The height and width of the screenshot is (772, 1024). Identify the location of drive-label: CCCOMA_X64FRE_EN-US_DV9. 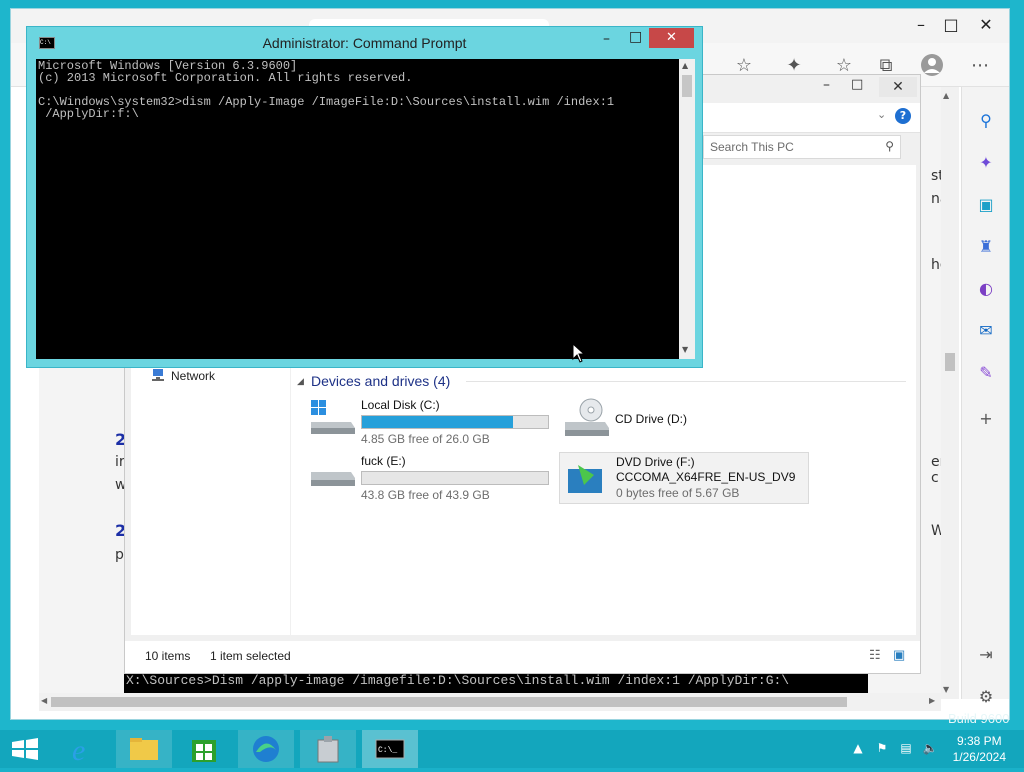
(706, 477).